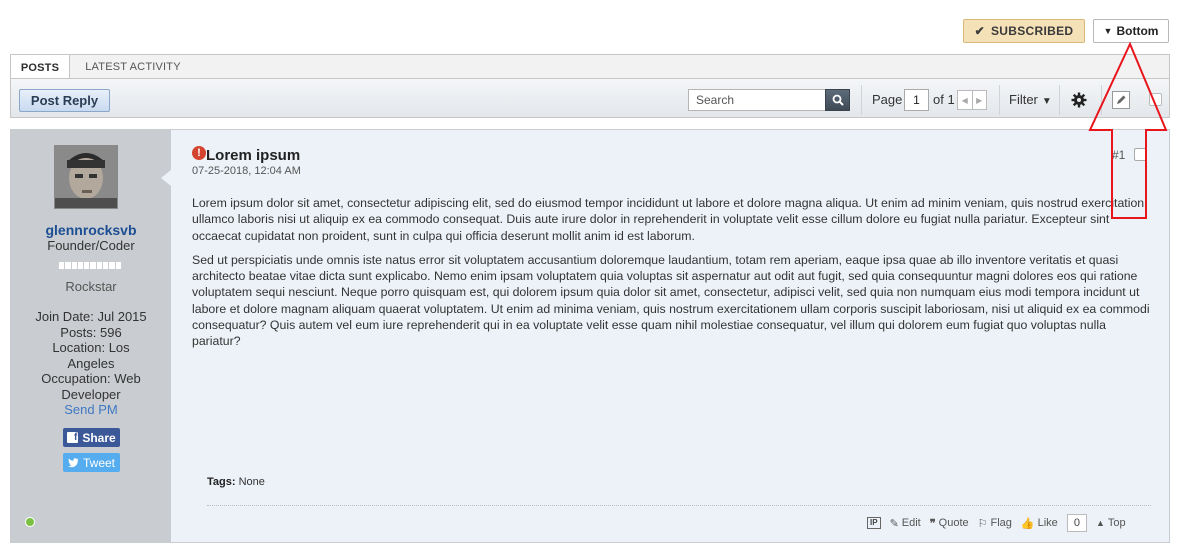  Describe the element at coordinates (894, 523) in the screenshot. I see `pencil-icon: ✎` at that location.